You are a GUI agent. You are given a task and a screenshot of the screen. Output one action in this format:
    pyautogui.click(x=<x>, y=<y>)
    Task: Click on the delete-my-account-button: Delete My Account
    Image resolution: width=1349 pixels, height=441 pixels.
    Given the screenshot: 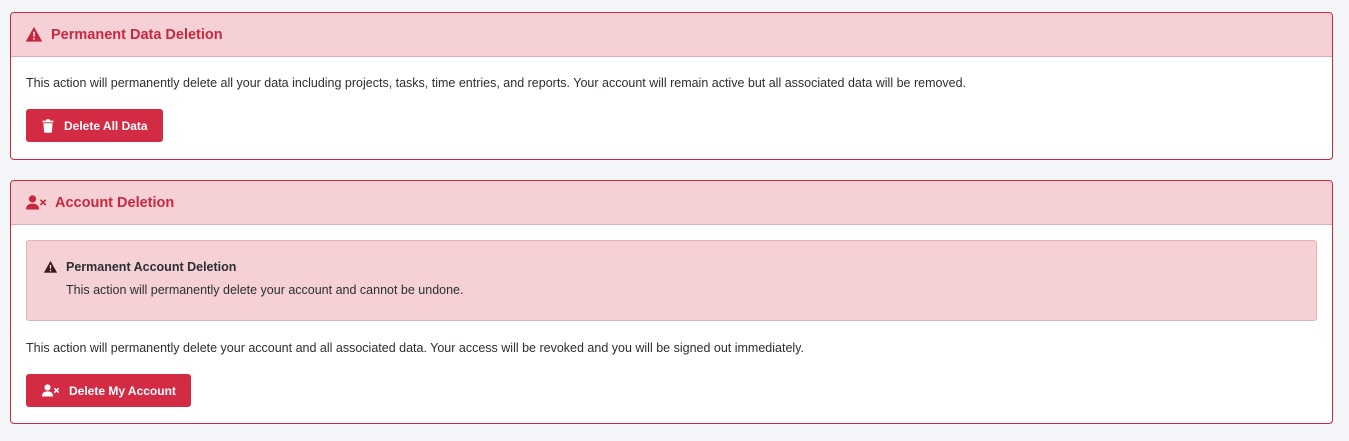 What is the action you would take?
    pyautogui.click(x=108, y=390)
    